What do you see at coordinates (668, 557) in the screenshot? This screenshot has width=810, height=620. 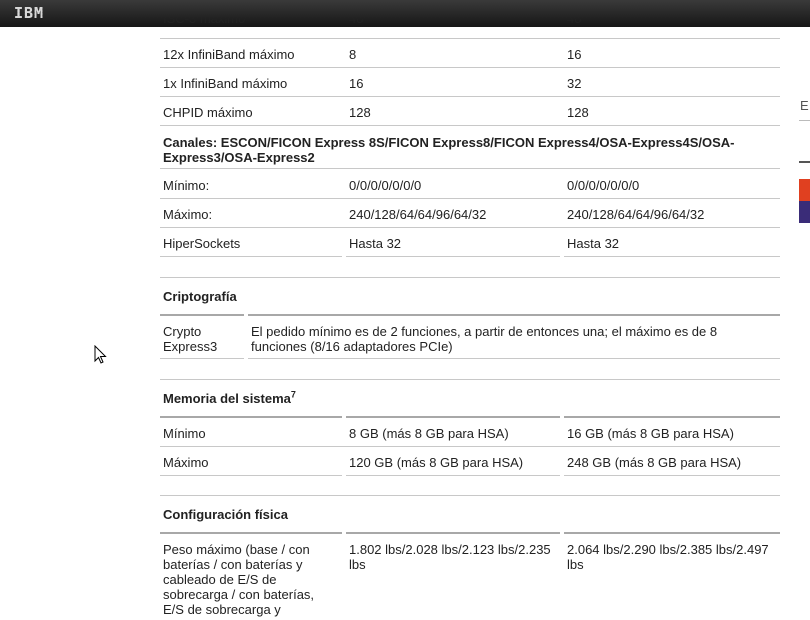 I see `row-value-b: 2.064 lbs/2.290 lbs/2.385 lbs/2.497 lbs` at bounding box center [668, 557].